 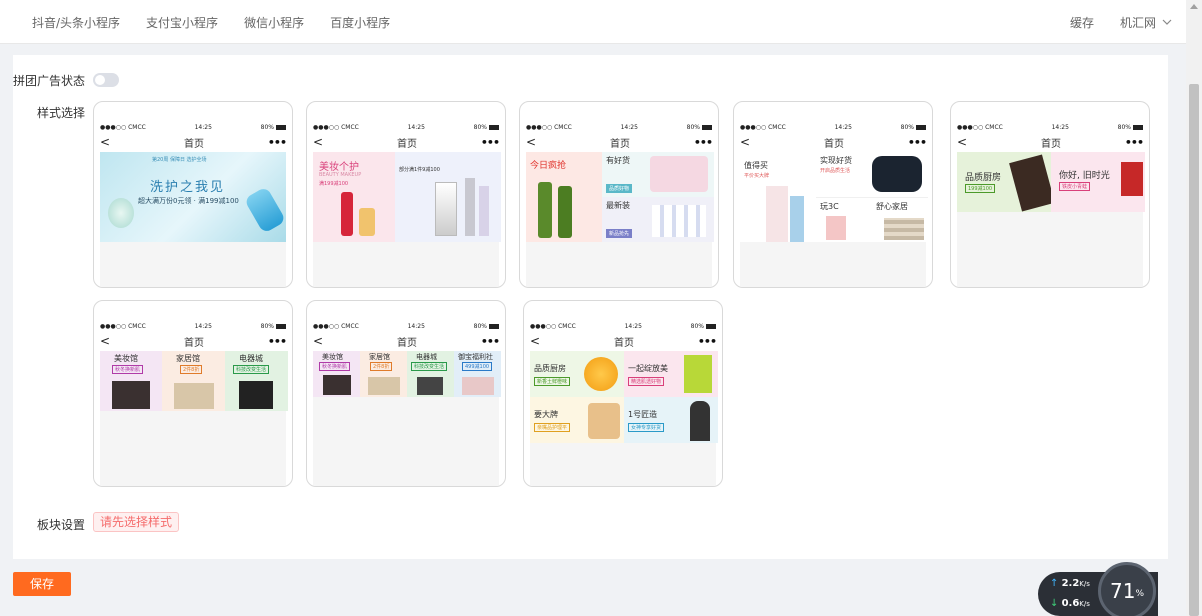 I want to click on tile-title: 值得买, so click(x=756, y=165).